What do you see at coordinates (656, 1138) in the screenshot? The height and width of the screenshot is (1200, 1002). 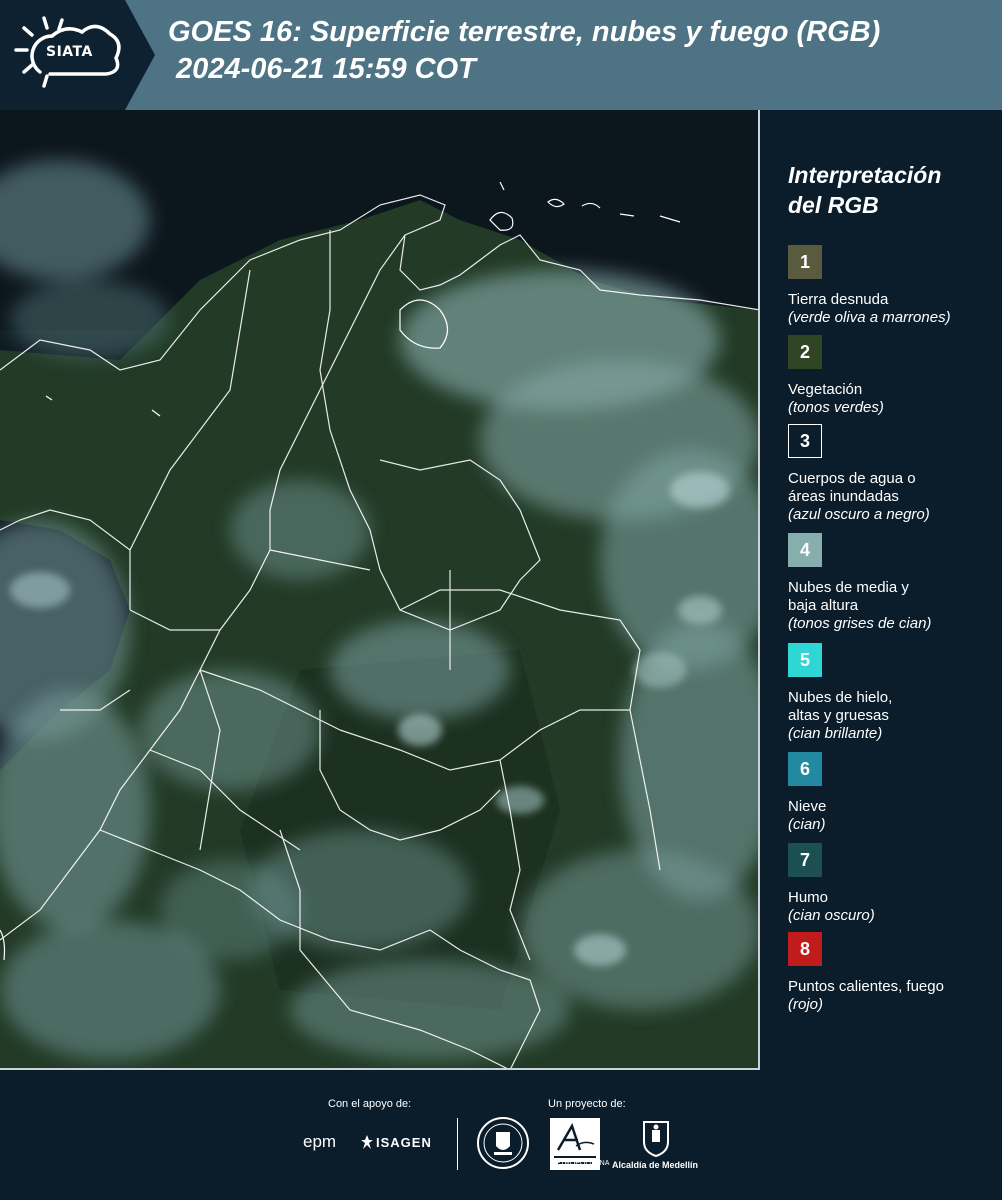 I see `medellin-shield-icon` at bounding box center [656, 1138].